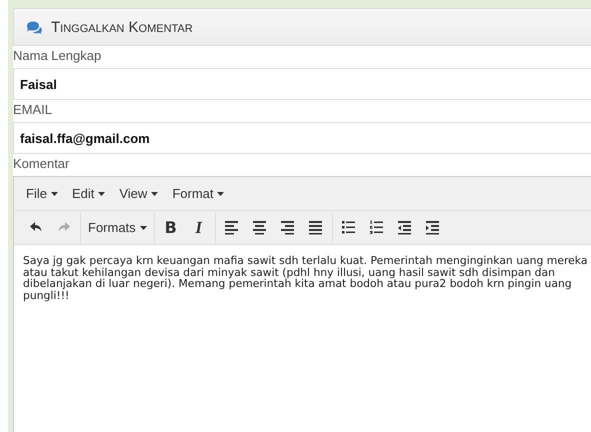 Image resolution: width=591 pixels, height=432 pixels. What do you see at coordinates (198, 227) in the screenshot?
I see `italic-button: I` at bounding box center [198, 227].